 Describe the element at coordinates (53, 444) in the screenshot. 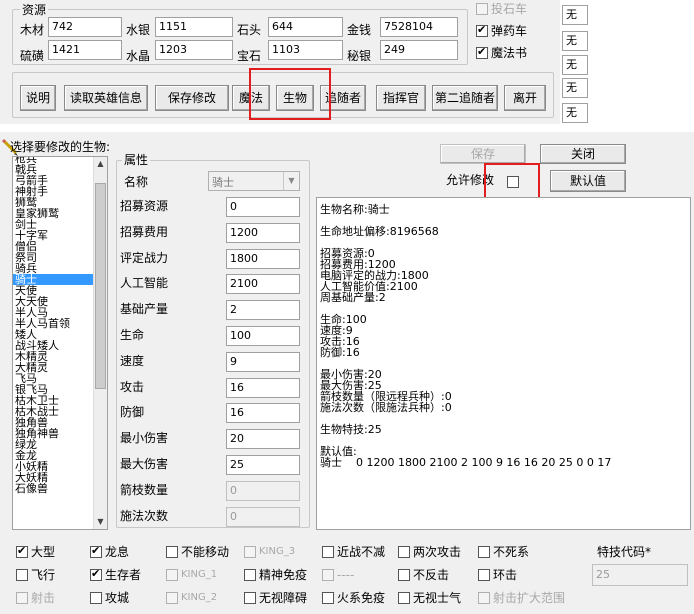

I see `list-item: 绿龙` at that location.